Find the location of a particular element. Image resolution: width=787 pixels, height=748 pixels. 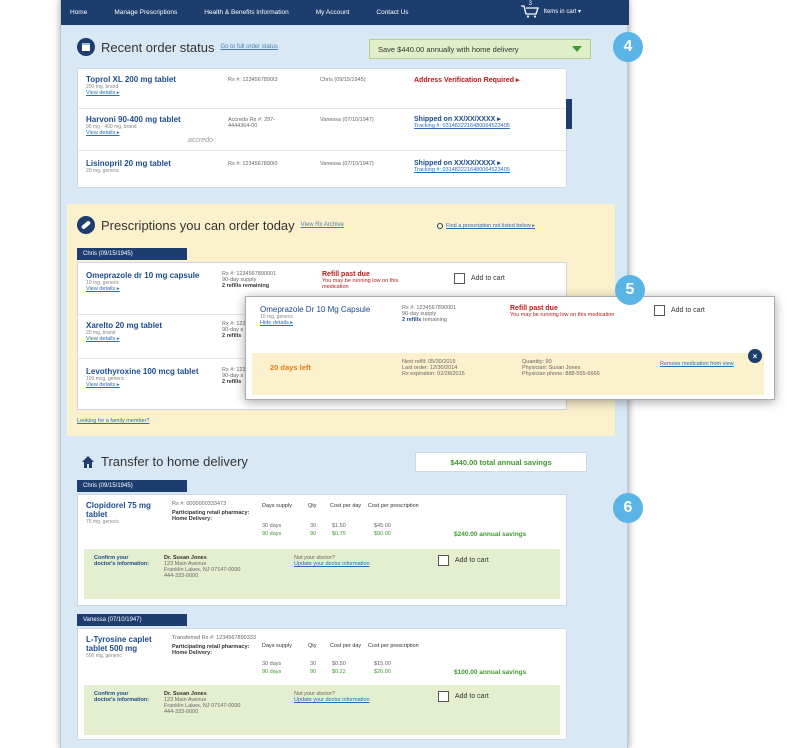

patient-name: Chris (09/15/1945) is located at coordinates (343, 80).